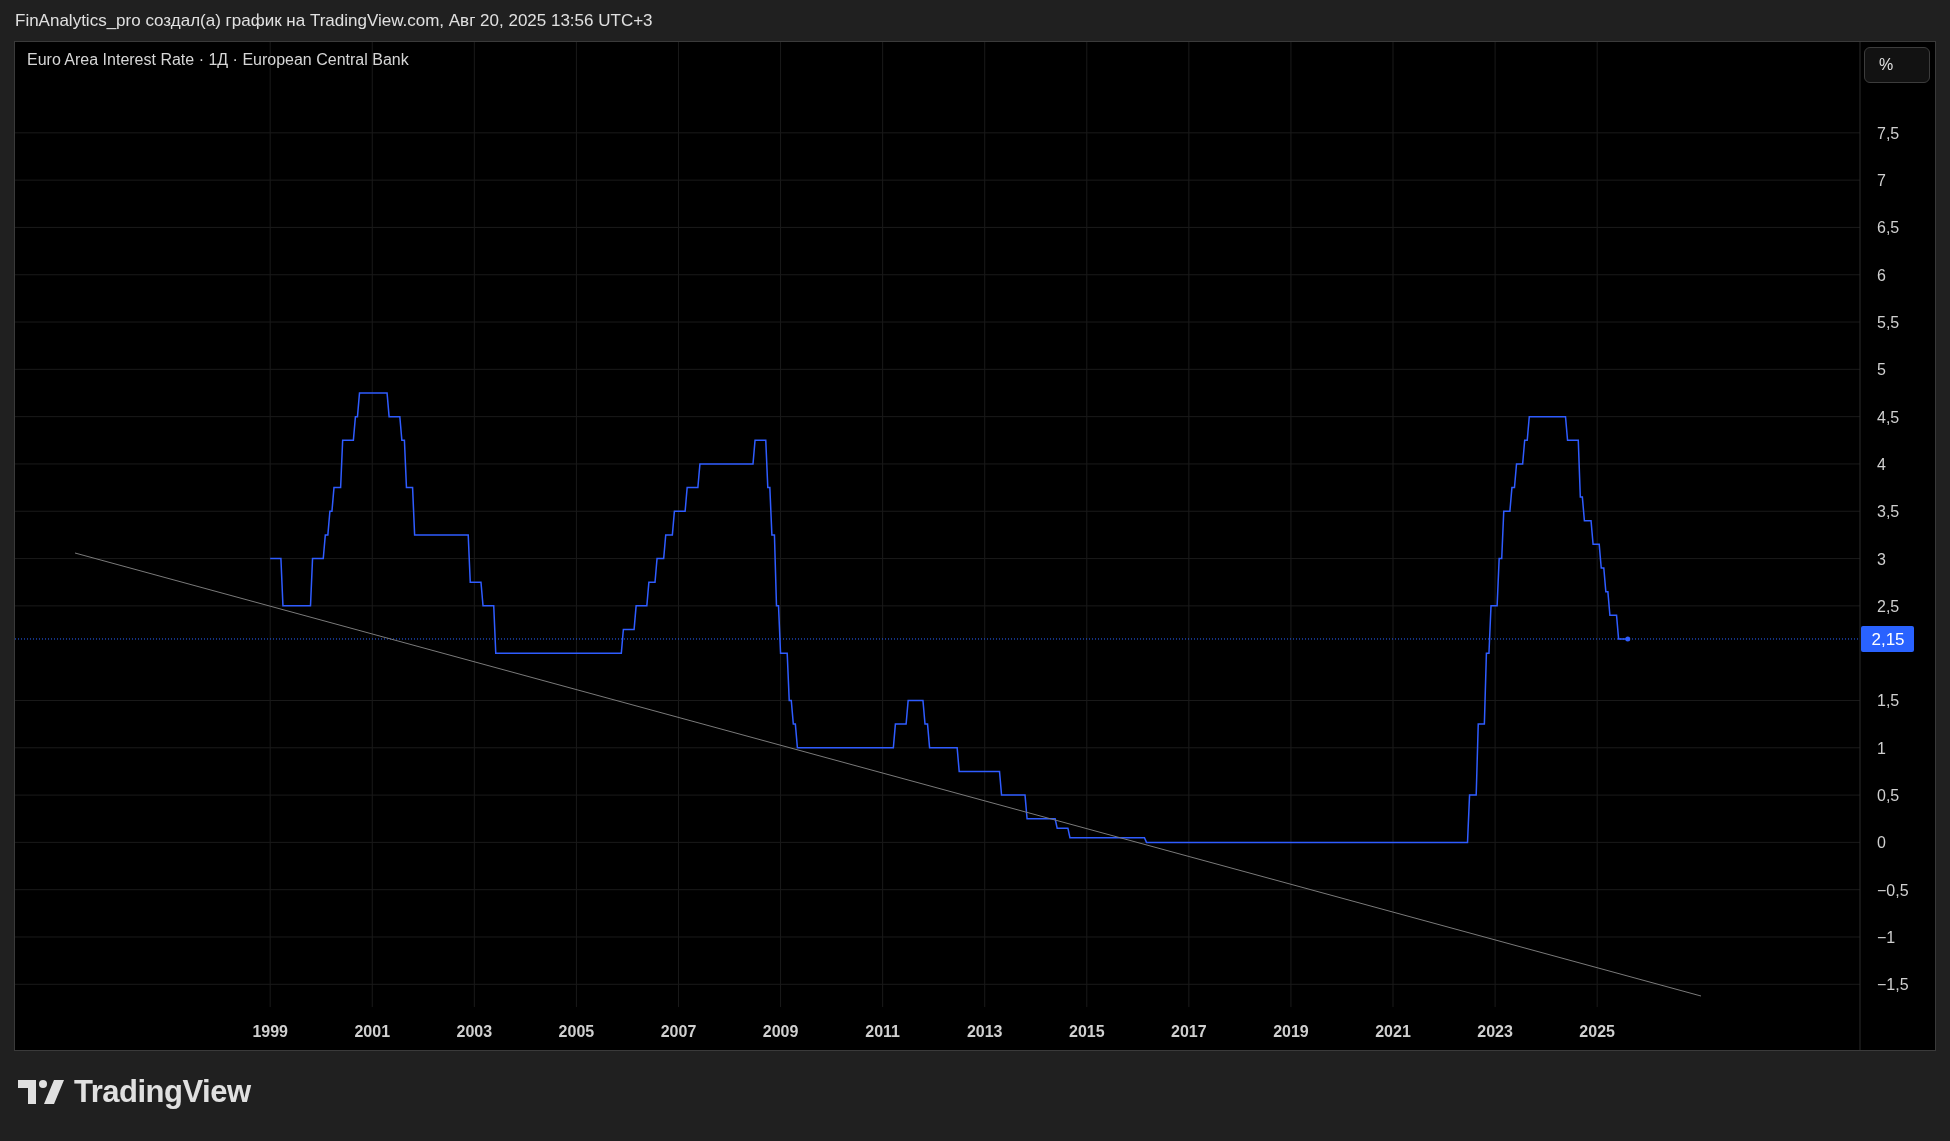 This screenshot has height=1141, width=1950. I want to click on axis-label: 1, so click(1881, 748).